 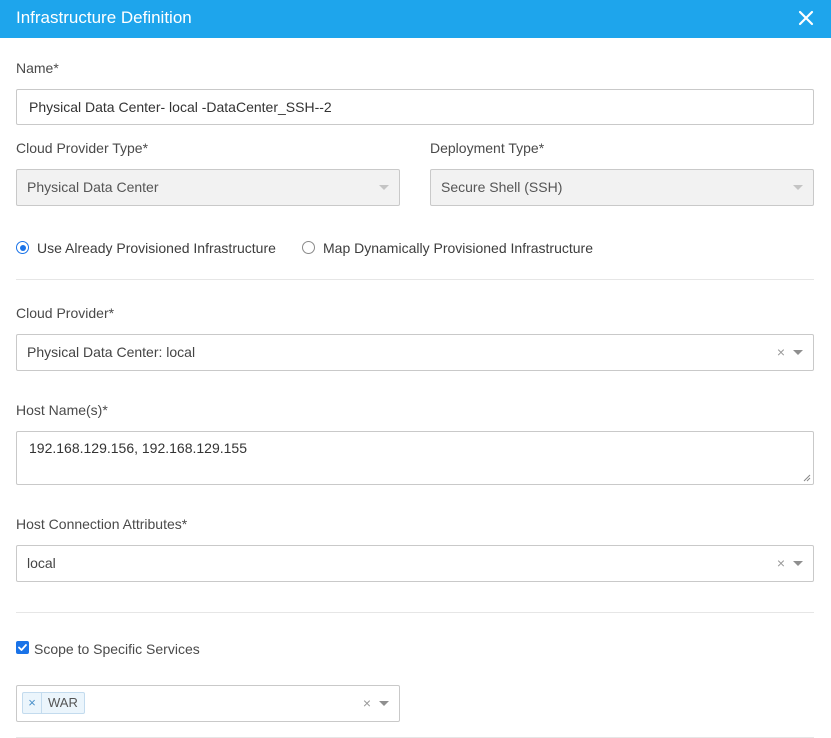 What do you see at coordinates (22, 247) in the screenshot?
I see `radio-button-checked` at bounding box center [22, 247].